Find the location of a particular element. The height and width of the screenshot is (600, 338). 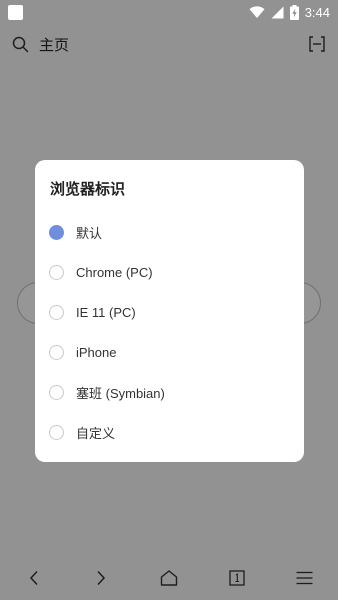

dialog-title: 浏览器标识 is located at coordinates (88, 189).